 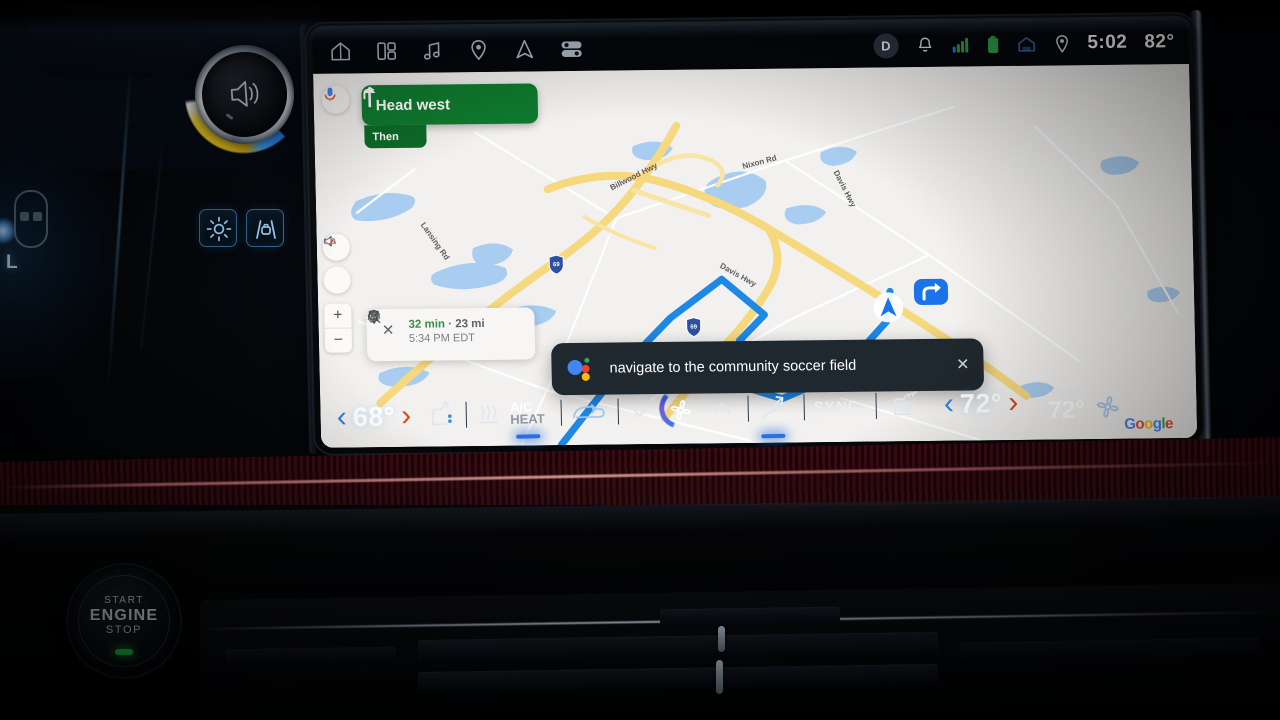 I want to click on secondary-maneuver: Then, so click(x=395, y=117).